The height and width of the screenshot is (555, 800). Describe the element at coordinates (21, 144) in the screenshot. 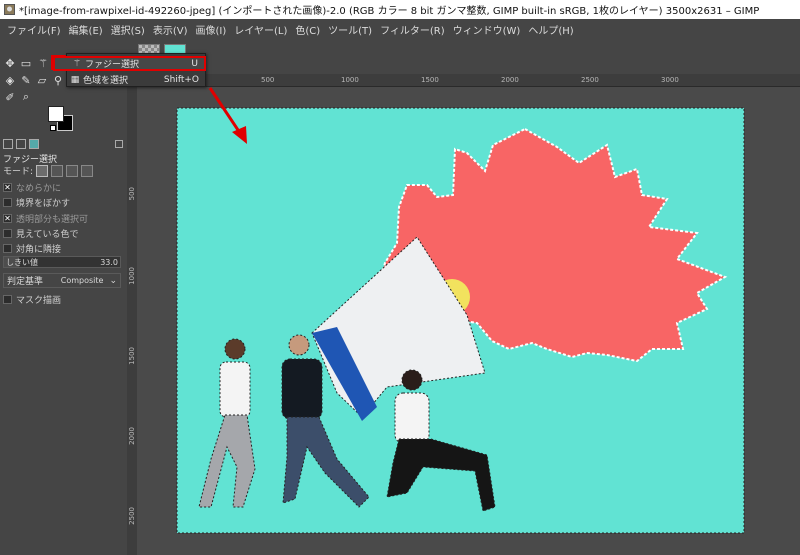

I see `undo-history-tab-icon` at that location.